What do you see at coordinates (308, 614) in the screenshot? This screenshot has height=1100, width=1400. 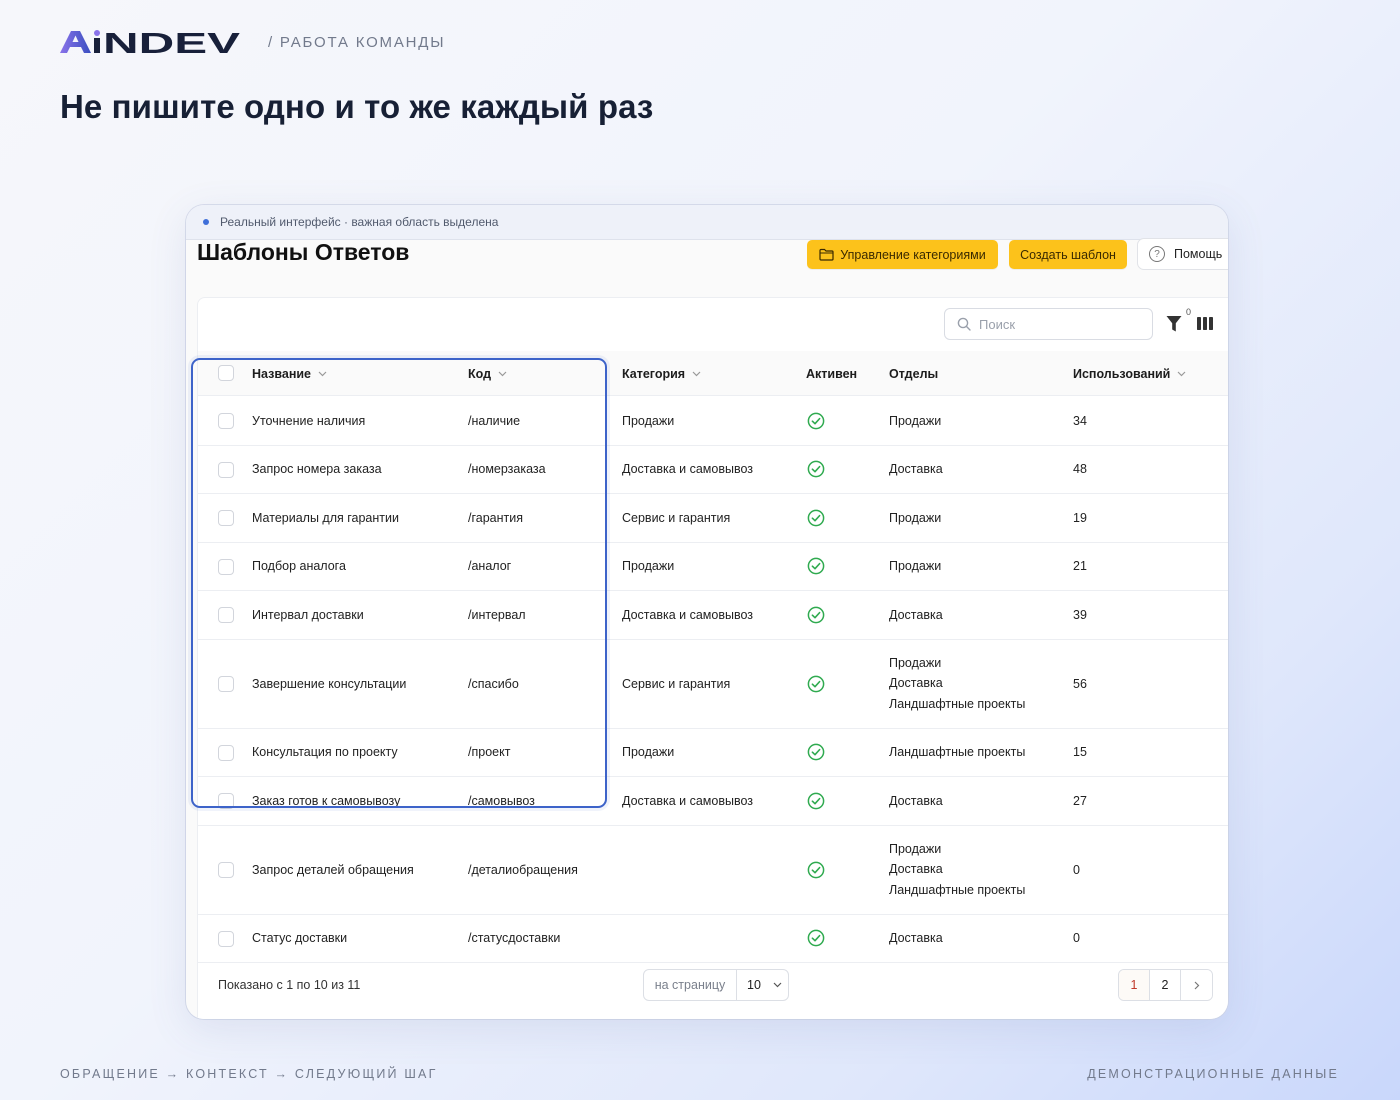 I see `template-name: Интервал доставки` at bounding box center [308, 614].